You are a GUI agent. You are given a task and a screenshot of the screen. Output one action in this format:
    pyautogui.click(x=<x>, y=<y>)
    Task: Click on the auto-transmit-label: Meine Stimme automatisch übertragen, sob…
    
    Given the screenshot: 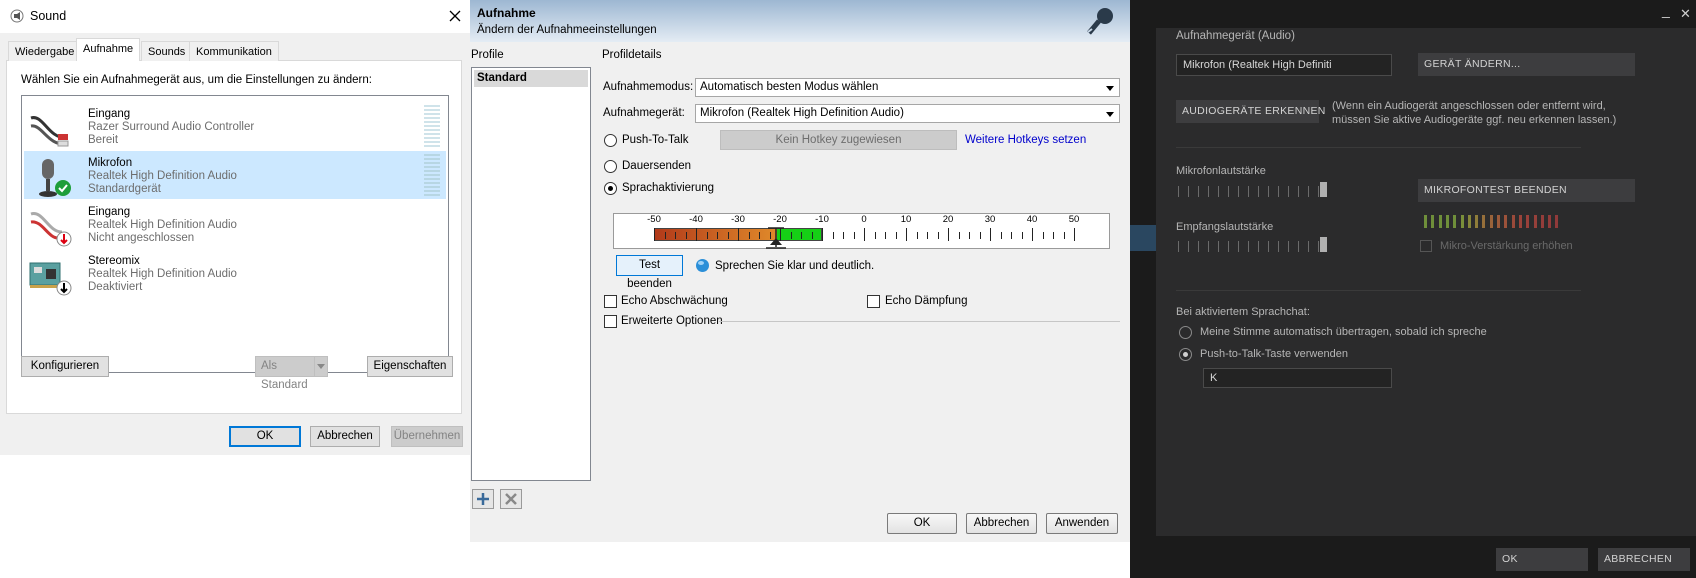 What is the action you would take?
    pyautogui.click(x=1343, y=332)
    